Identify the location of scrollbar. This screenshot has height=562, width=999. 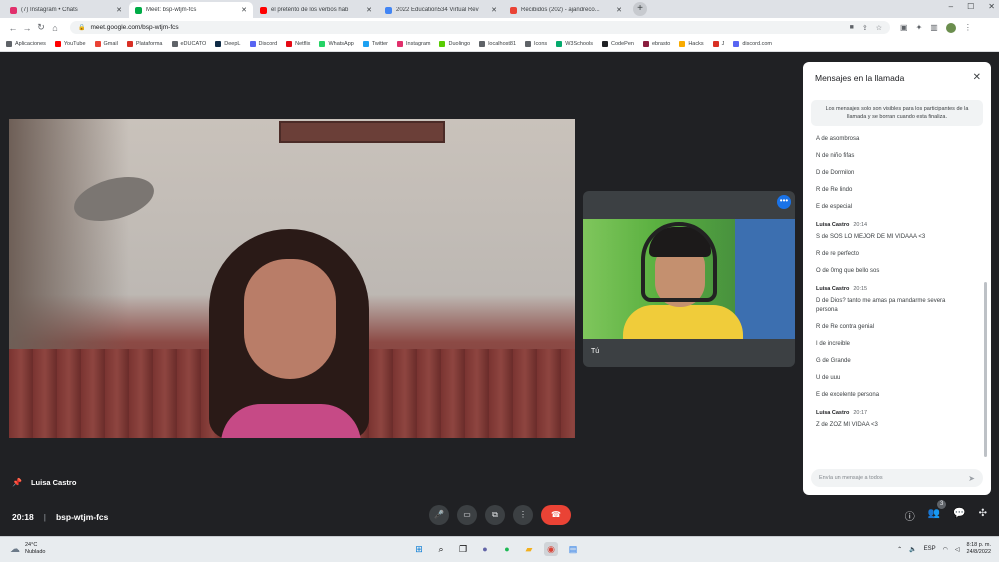
(985, 369).